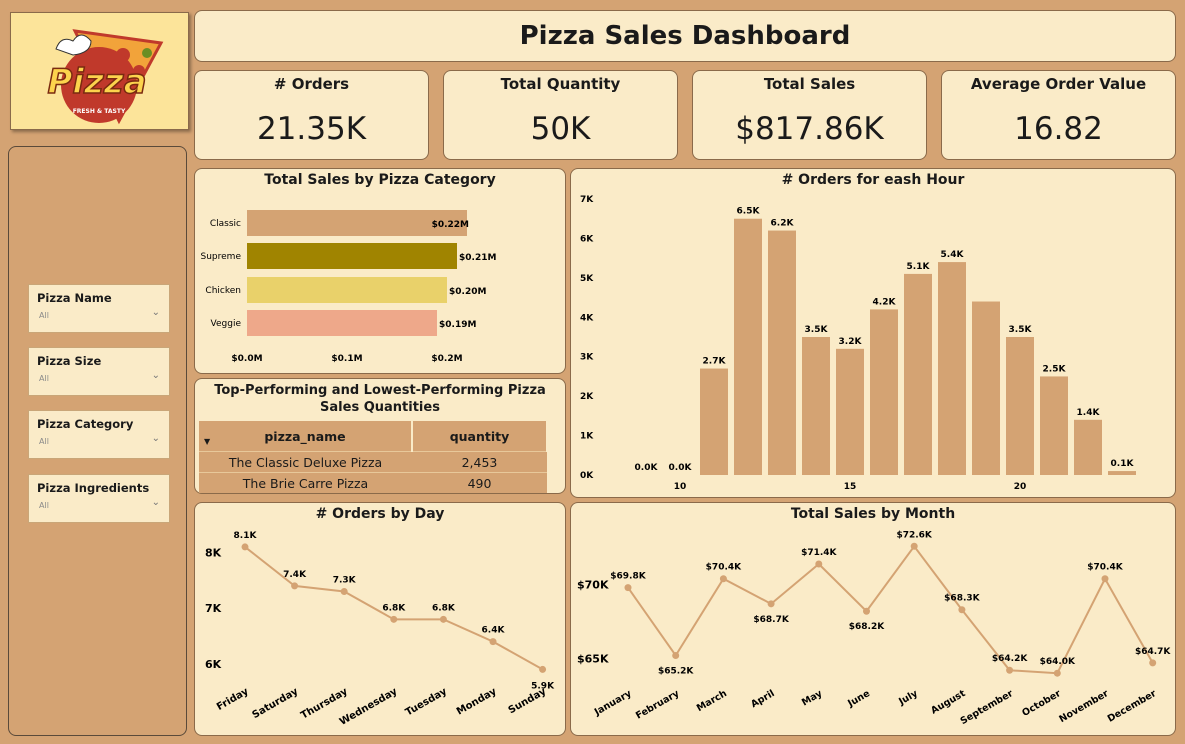 The width and height of the screenshot is (1185, 744). Describe the element at coordinates (99, 111) in the screenshot. I see `logo-tagline: FRESH & TASTY` at that location.